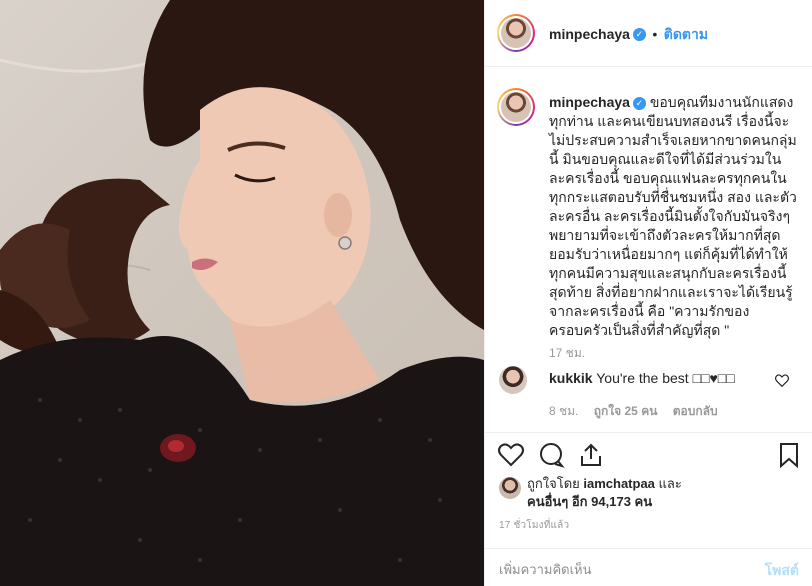  Describe the element at coordinates (516, 107) in the screenshot. I see `caption-author-avatar` at that location.